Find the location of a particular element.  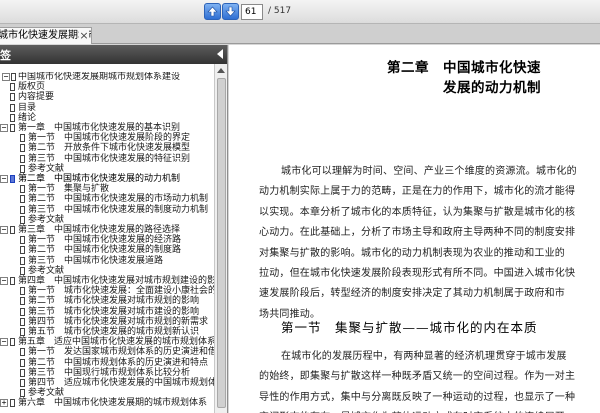

bookmark-label: 目录 is located at coordinates (27, 107).